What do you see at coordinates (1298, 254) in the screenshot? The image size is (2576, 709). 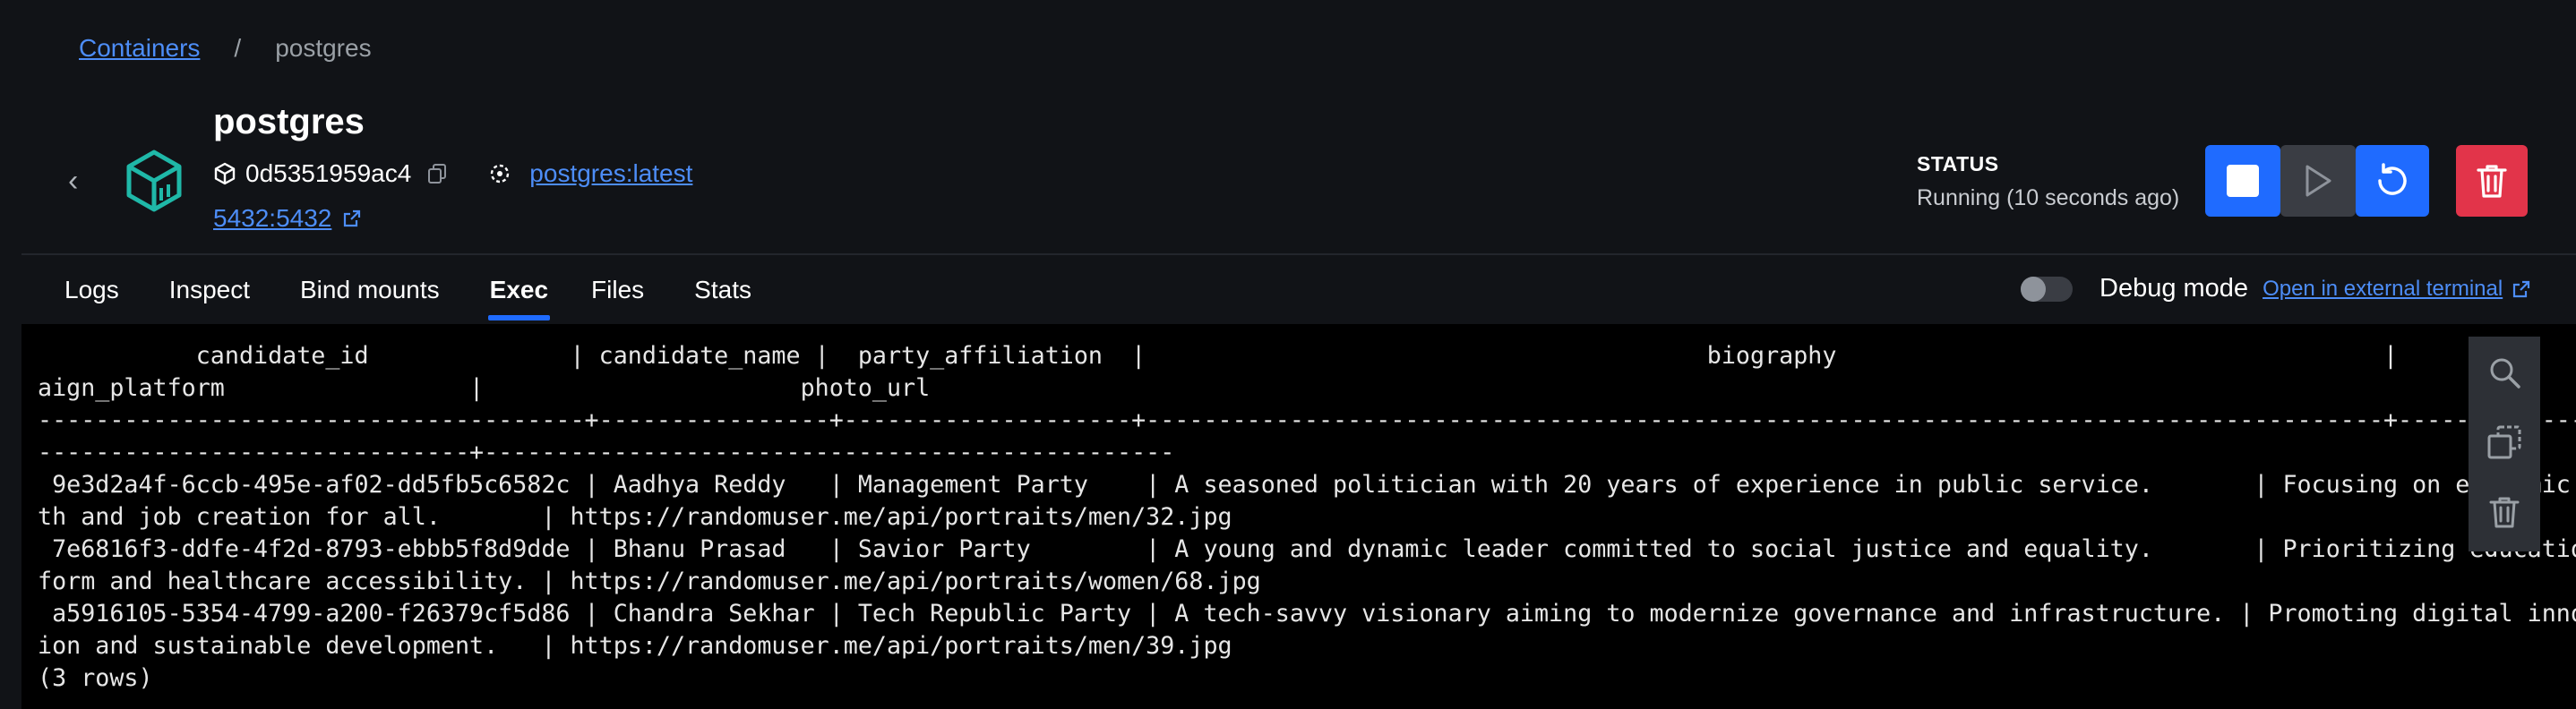 I see `header-divider` at bounding box center [1298, 254].